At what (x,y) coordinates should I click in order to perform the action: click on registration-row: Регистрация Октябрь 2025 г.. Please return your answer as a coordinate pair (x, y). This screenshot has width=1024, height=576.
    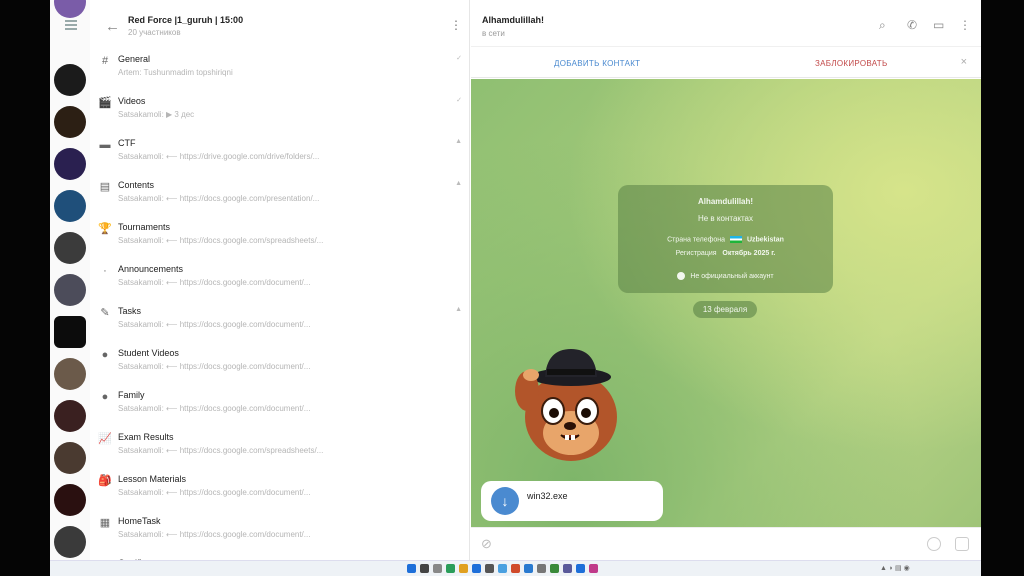
    Looking at the image, I should click on (725, 253).